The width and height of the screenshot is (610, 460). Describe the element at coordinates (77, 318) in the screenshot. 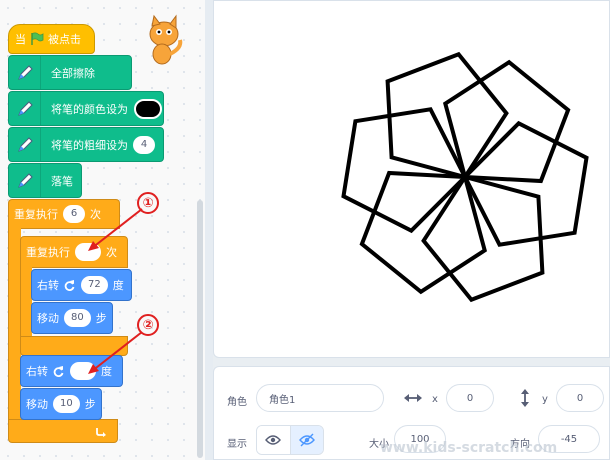

I see `move-inner-steps-input: 80` at that location.